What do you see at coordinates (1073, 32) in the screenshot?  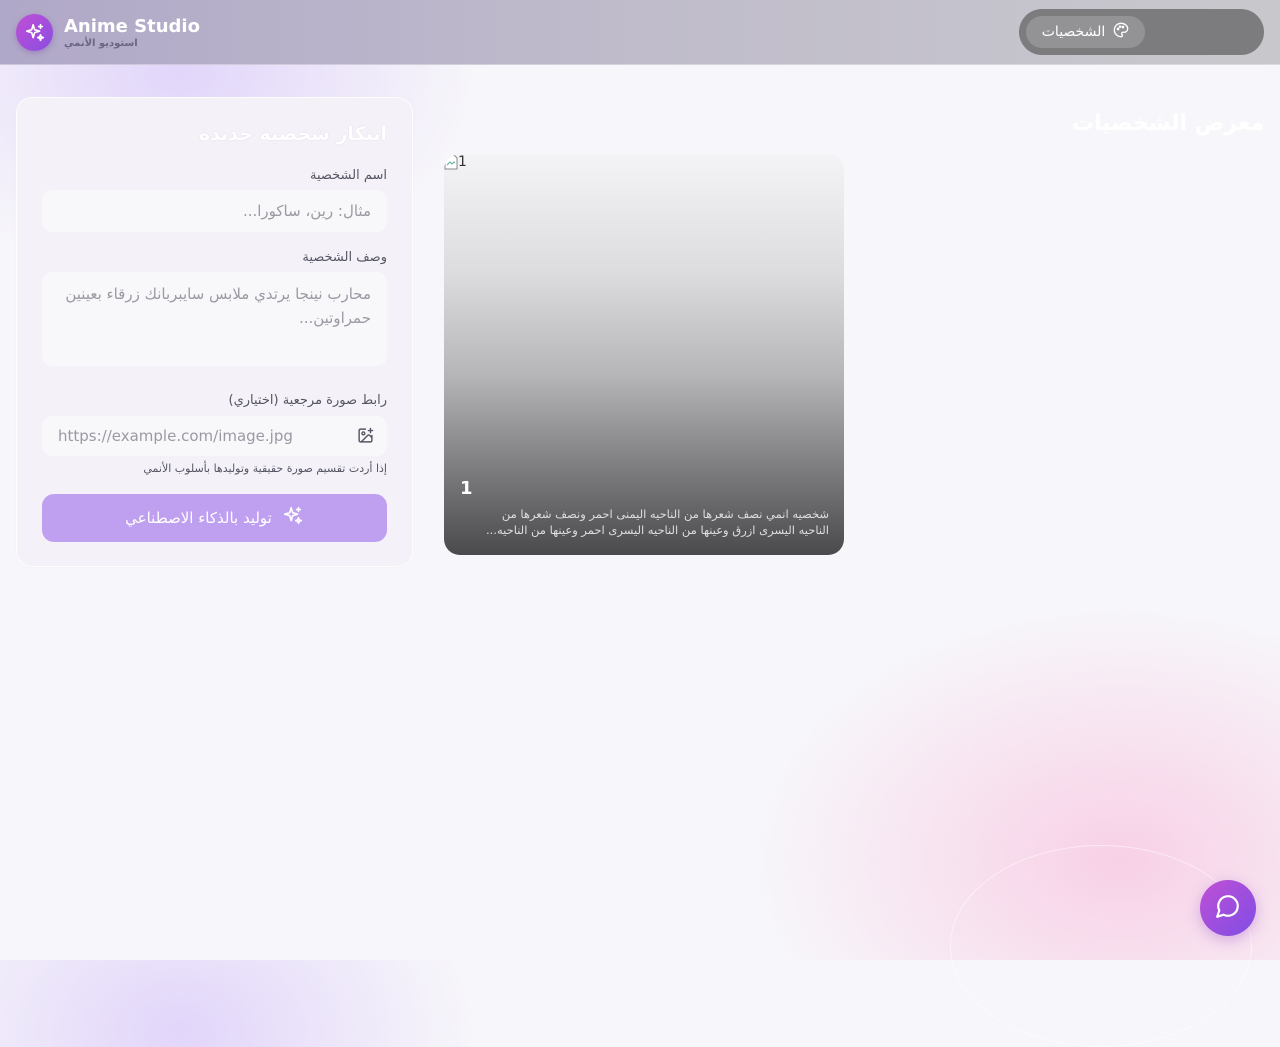 I see `nav-tab-label: الشخصيات` at bounding box center [1073, 32].